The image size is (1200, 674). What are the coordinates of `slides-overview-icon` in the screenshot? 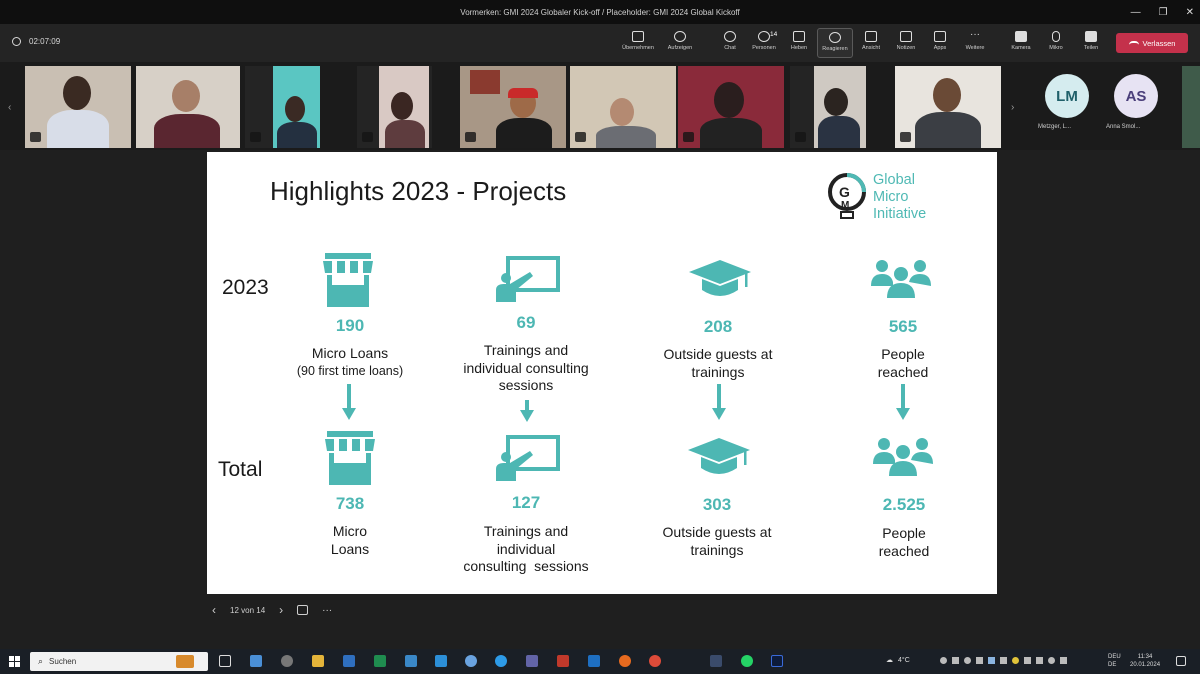 It's located at (303, 610).